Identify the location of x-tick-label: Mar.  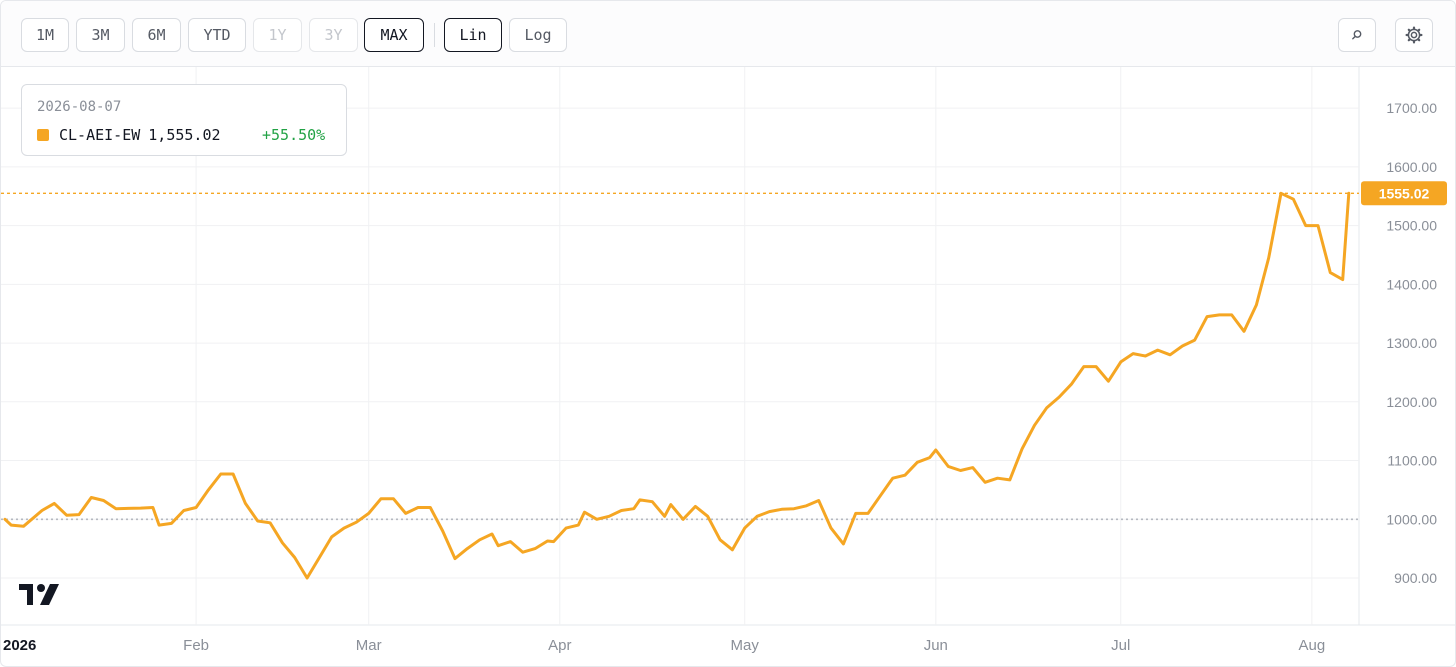
(369, 645).